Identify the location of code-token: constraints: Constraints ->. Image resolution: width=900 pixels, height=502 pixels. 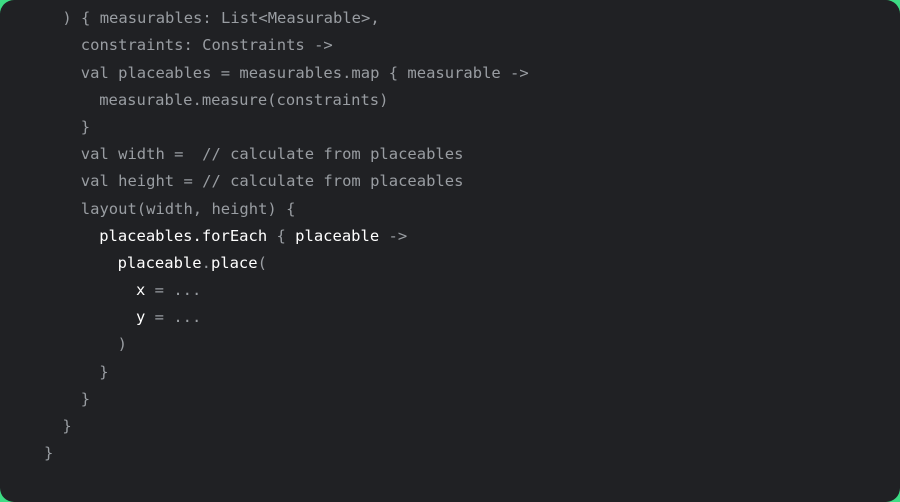
(206, 45).